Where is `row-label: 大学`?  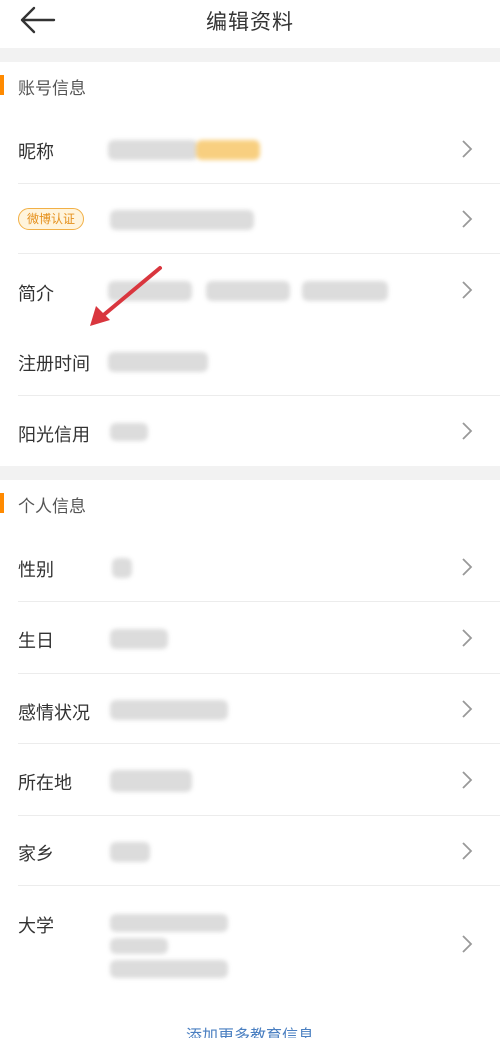
row-label: 大学 is located at coordinates (36, 926).